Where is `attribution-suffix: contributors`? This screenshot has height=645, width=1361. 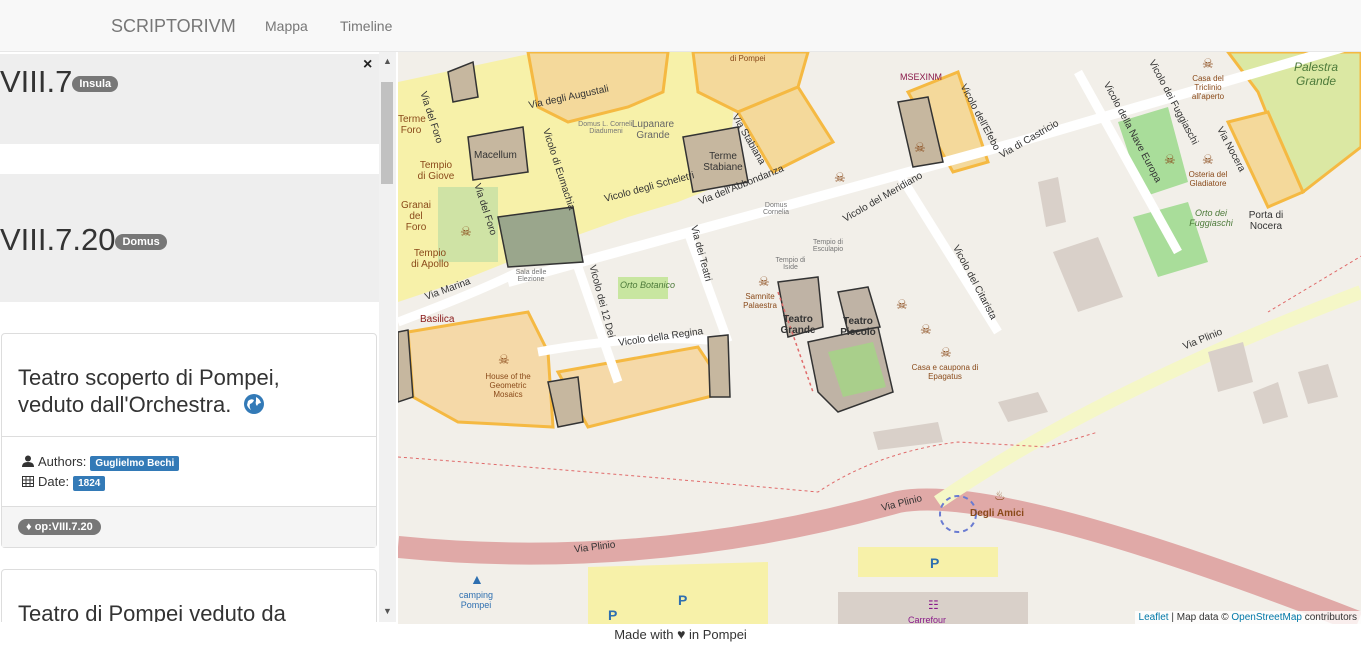 attribution-suffix: contributors is located at coordinates (1329, 617).